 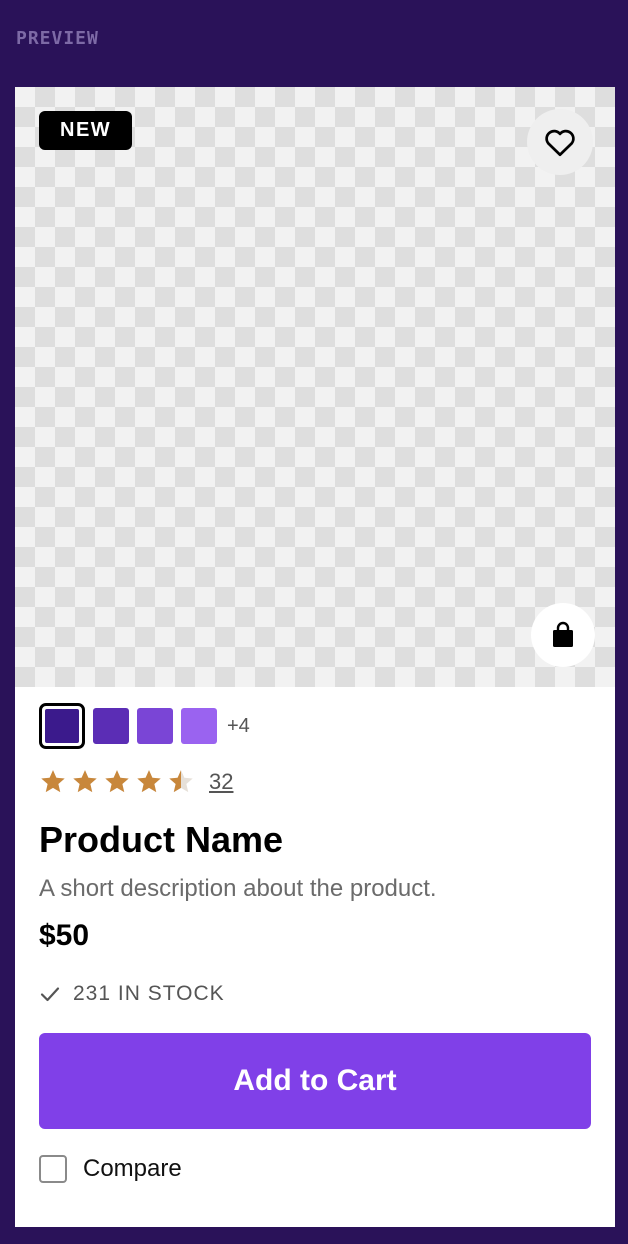 What do you see at coordinates (238, 888) in the screenshot?
I see `product-description: A short description about the product.` at bounding box center [238, 888].